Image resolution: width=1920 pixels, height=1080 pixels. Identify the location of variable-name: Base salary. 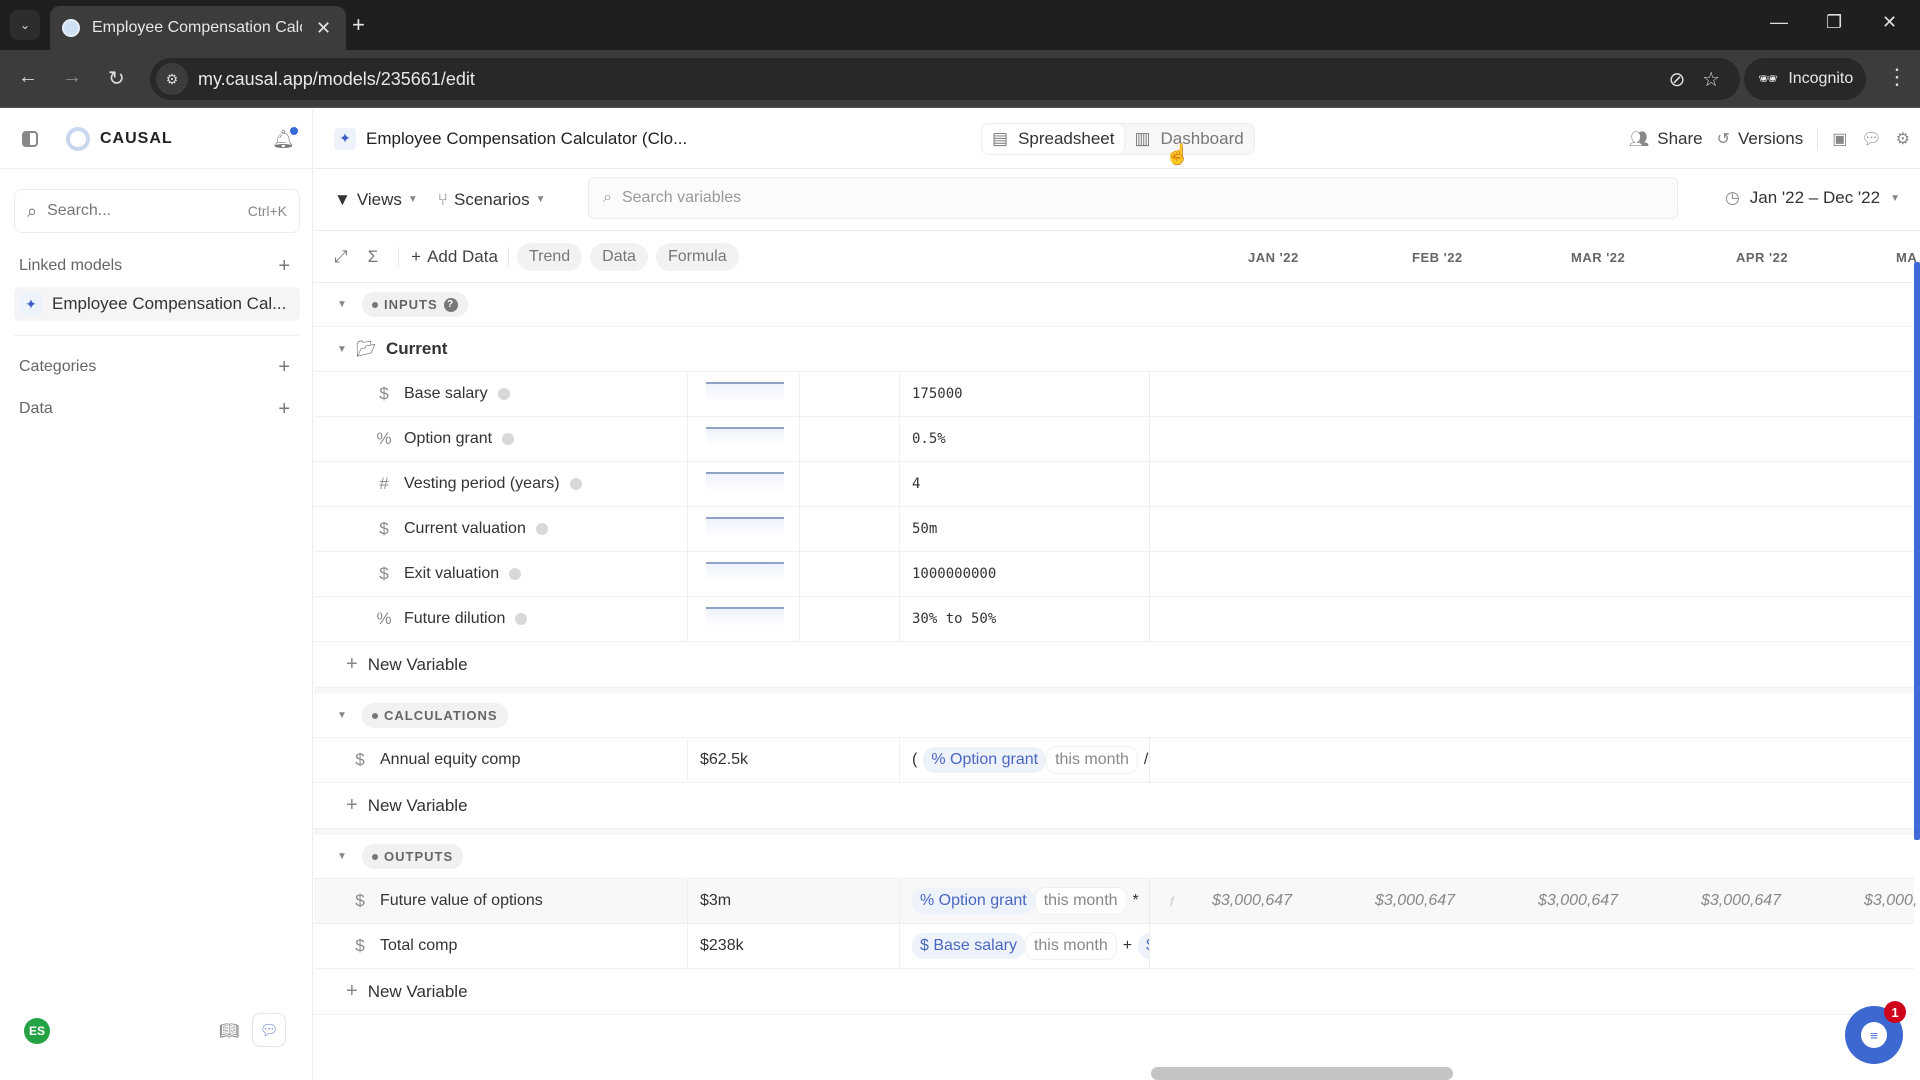
(446, 394).